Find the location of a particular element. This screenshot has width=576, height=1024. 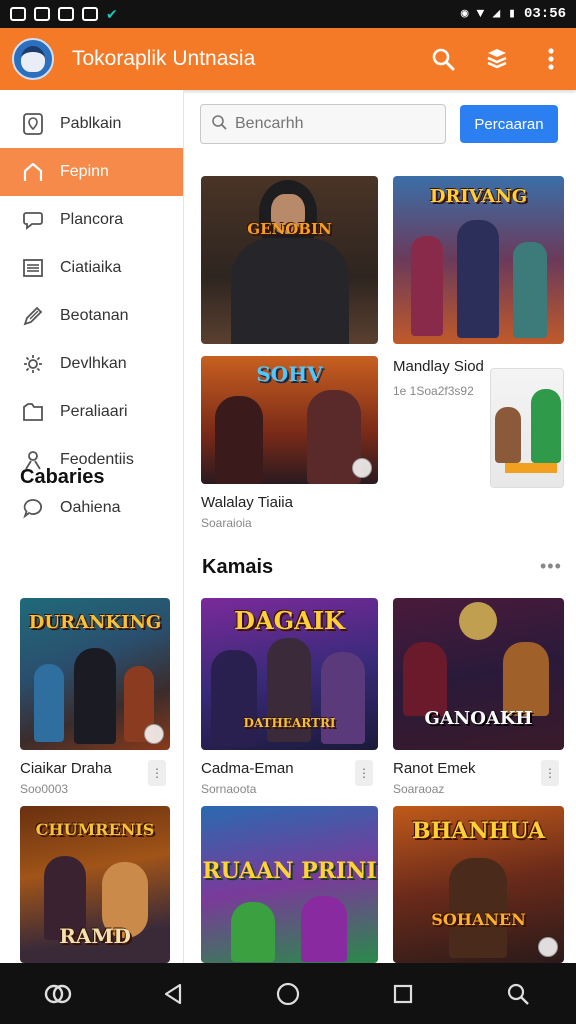

assistant-icon is located at coordinates (58, 994).